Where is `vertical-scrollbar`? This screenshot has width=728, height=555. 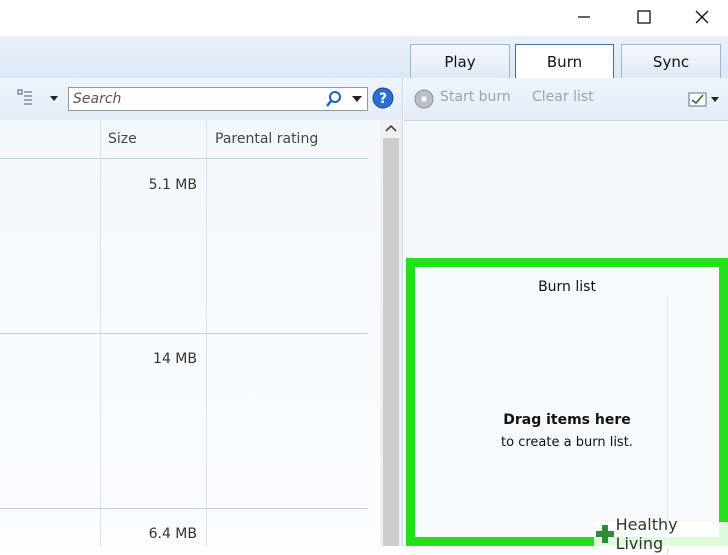
vertical-scrollbar is located at coordinates (391, 333).